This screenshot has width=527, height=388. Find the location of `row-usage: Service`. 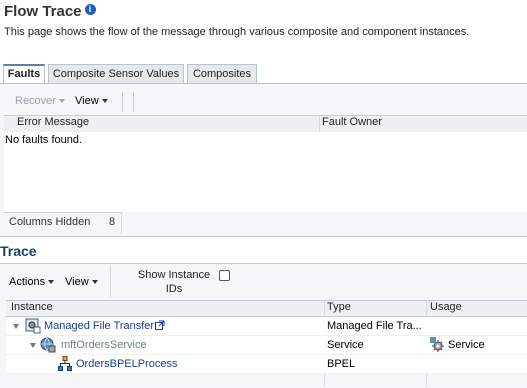

row-usage: Service is located at coordinates (466, 345).